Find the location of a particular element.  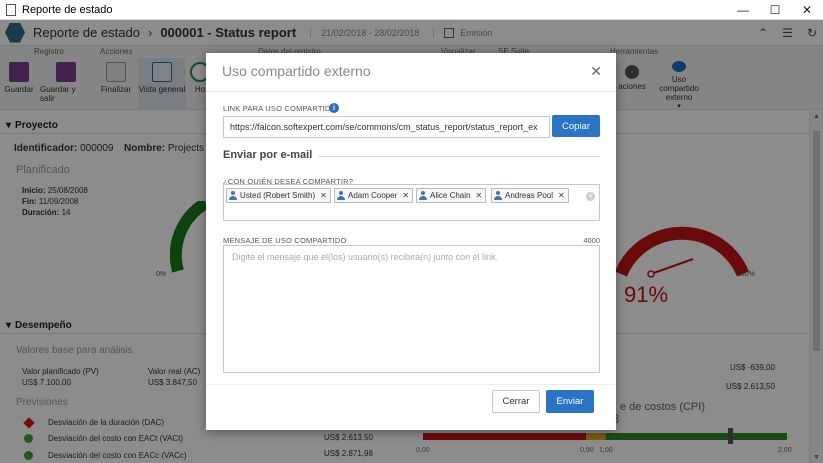

window-title-bar: Reporte de estado — ☐ ✕ is located at coordinates (411, 10).